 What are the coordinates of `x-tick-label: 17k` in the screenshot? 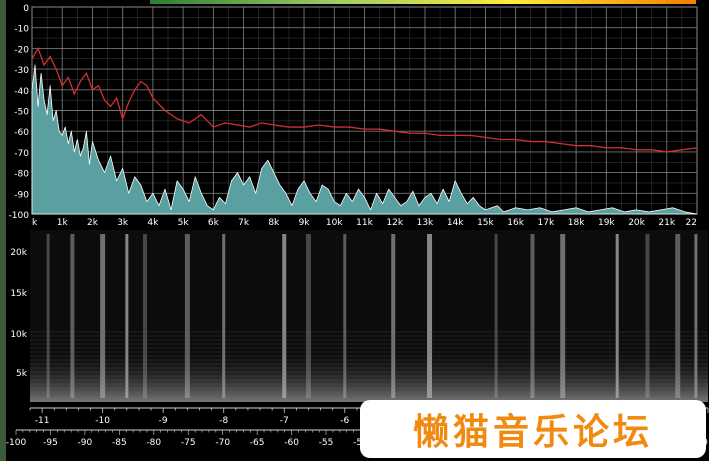 It's located at (546, 223).